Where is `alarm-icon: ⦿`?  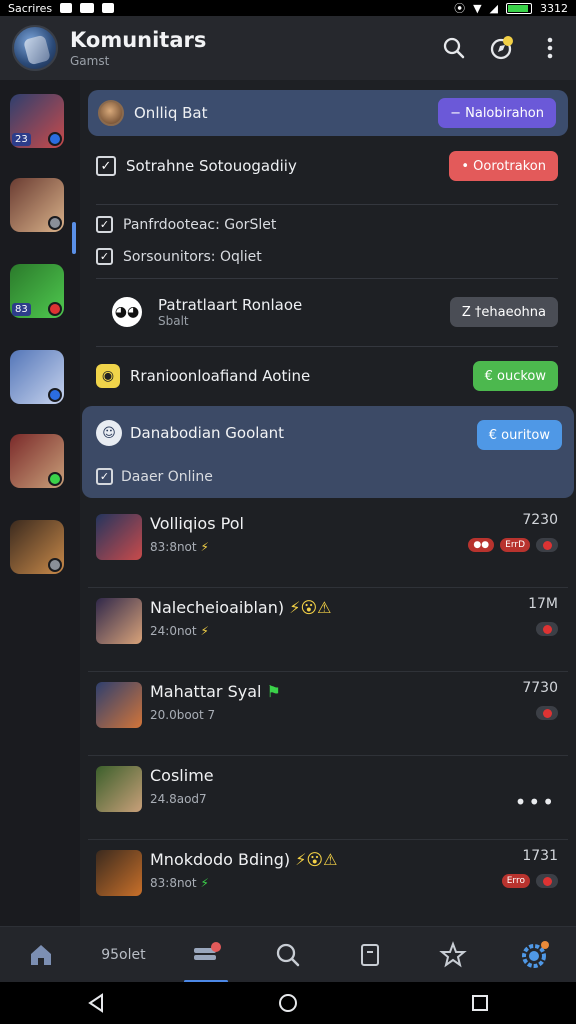
alarm-icon: ⦿ is located at coordinates (460, 8).